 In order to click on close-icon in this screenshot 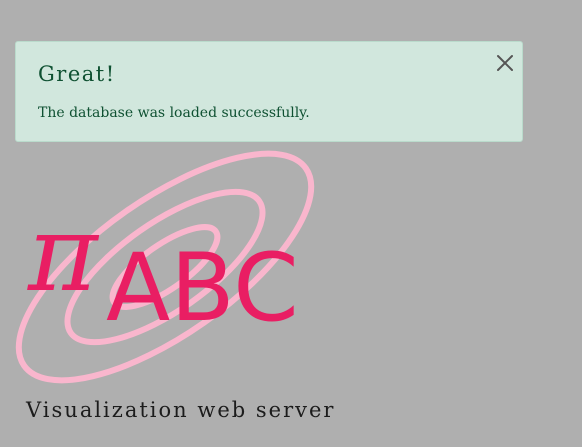, I will do `click(505, 63)`.